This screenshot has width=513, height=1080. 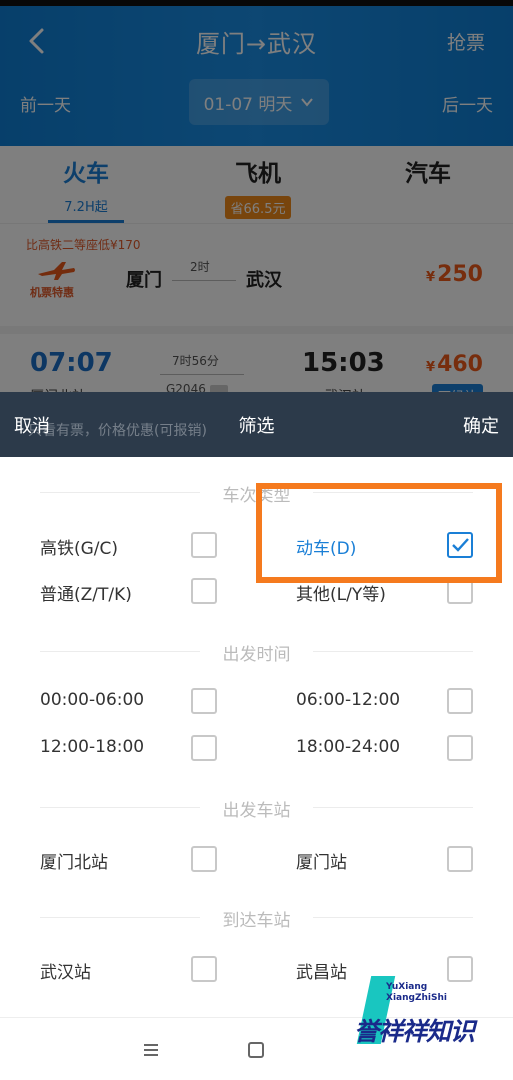 What do you see at coordinates (321, 970) in the screenshot?
I see `option-arr-wuchang: 武昌站` at bounding box center [321, 970].